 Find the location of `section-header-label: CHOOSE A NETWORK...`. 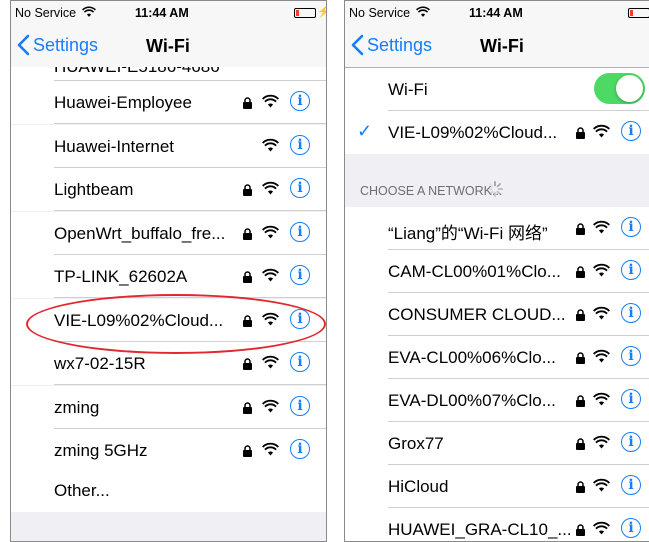

section-header-label: CHOOSE A NETWORK... is located at coordinates (431, 191).